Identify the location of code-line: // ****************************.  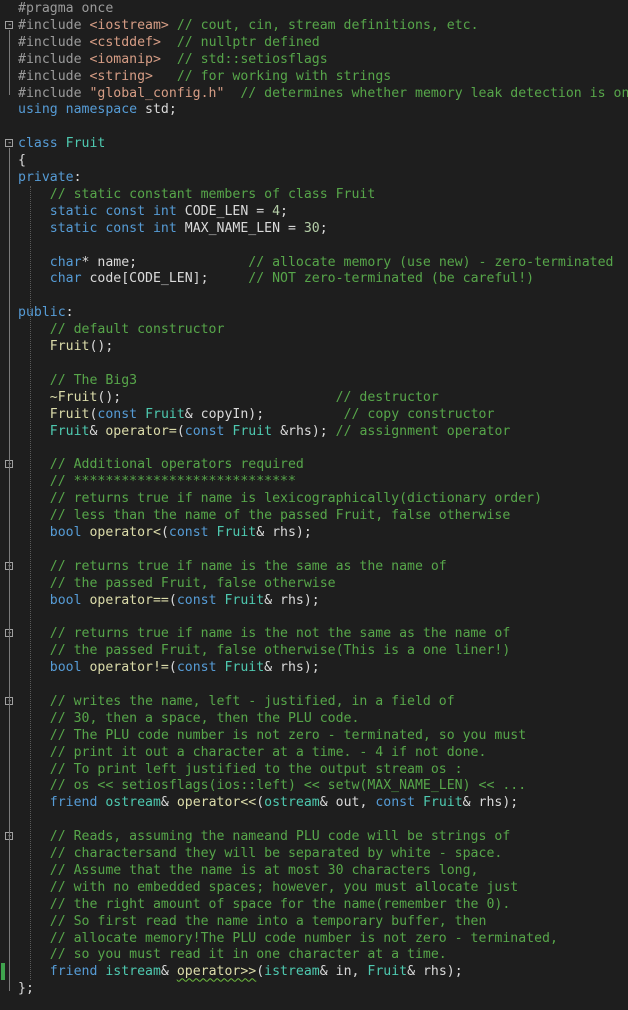
(314, 481).